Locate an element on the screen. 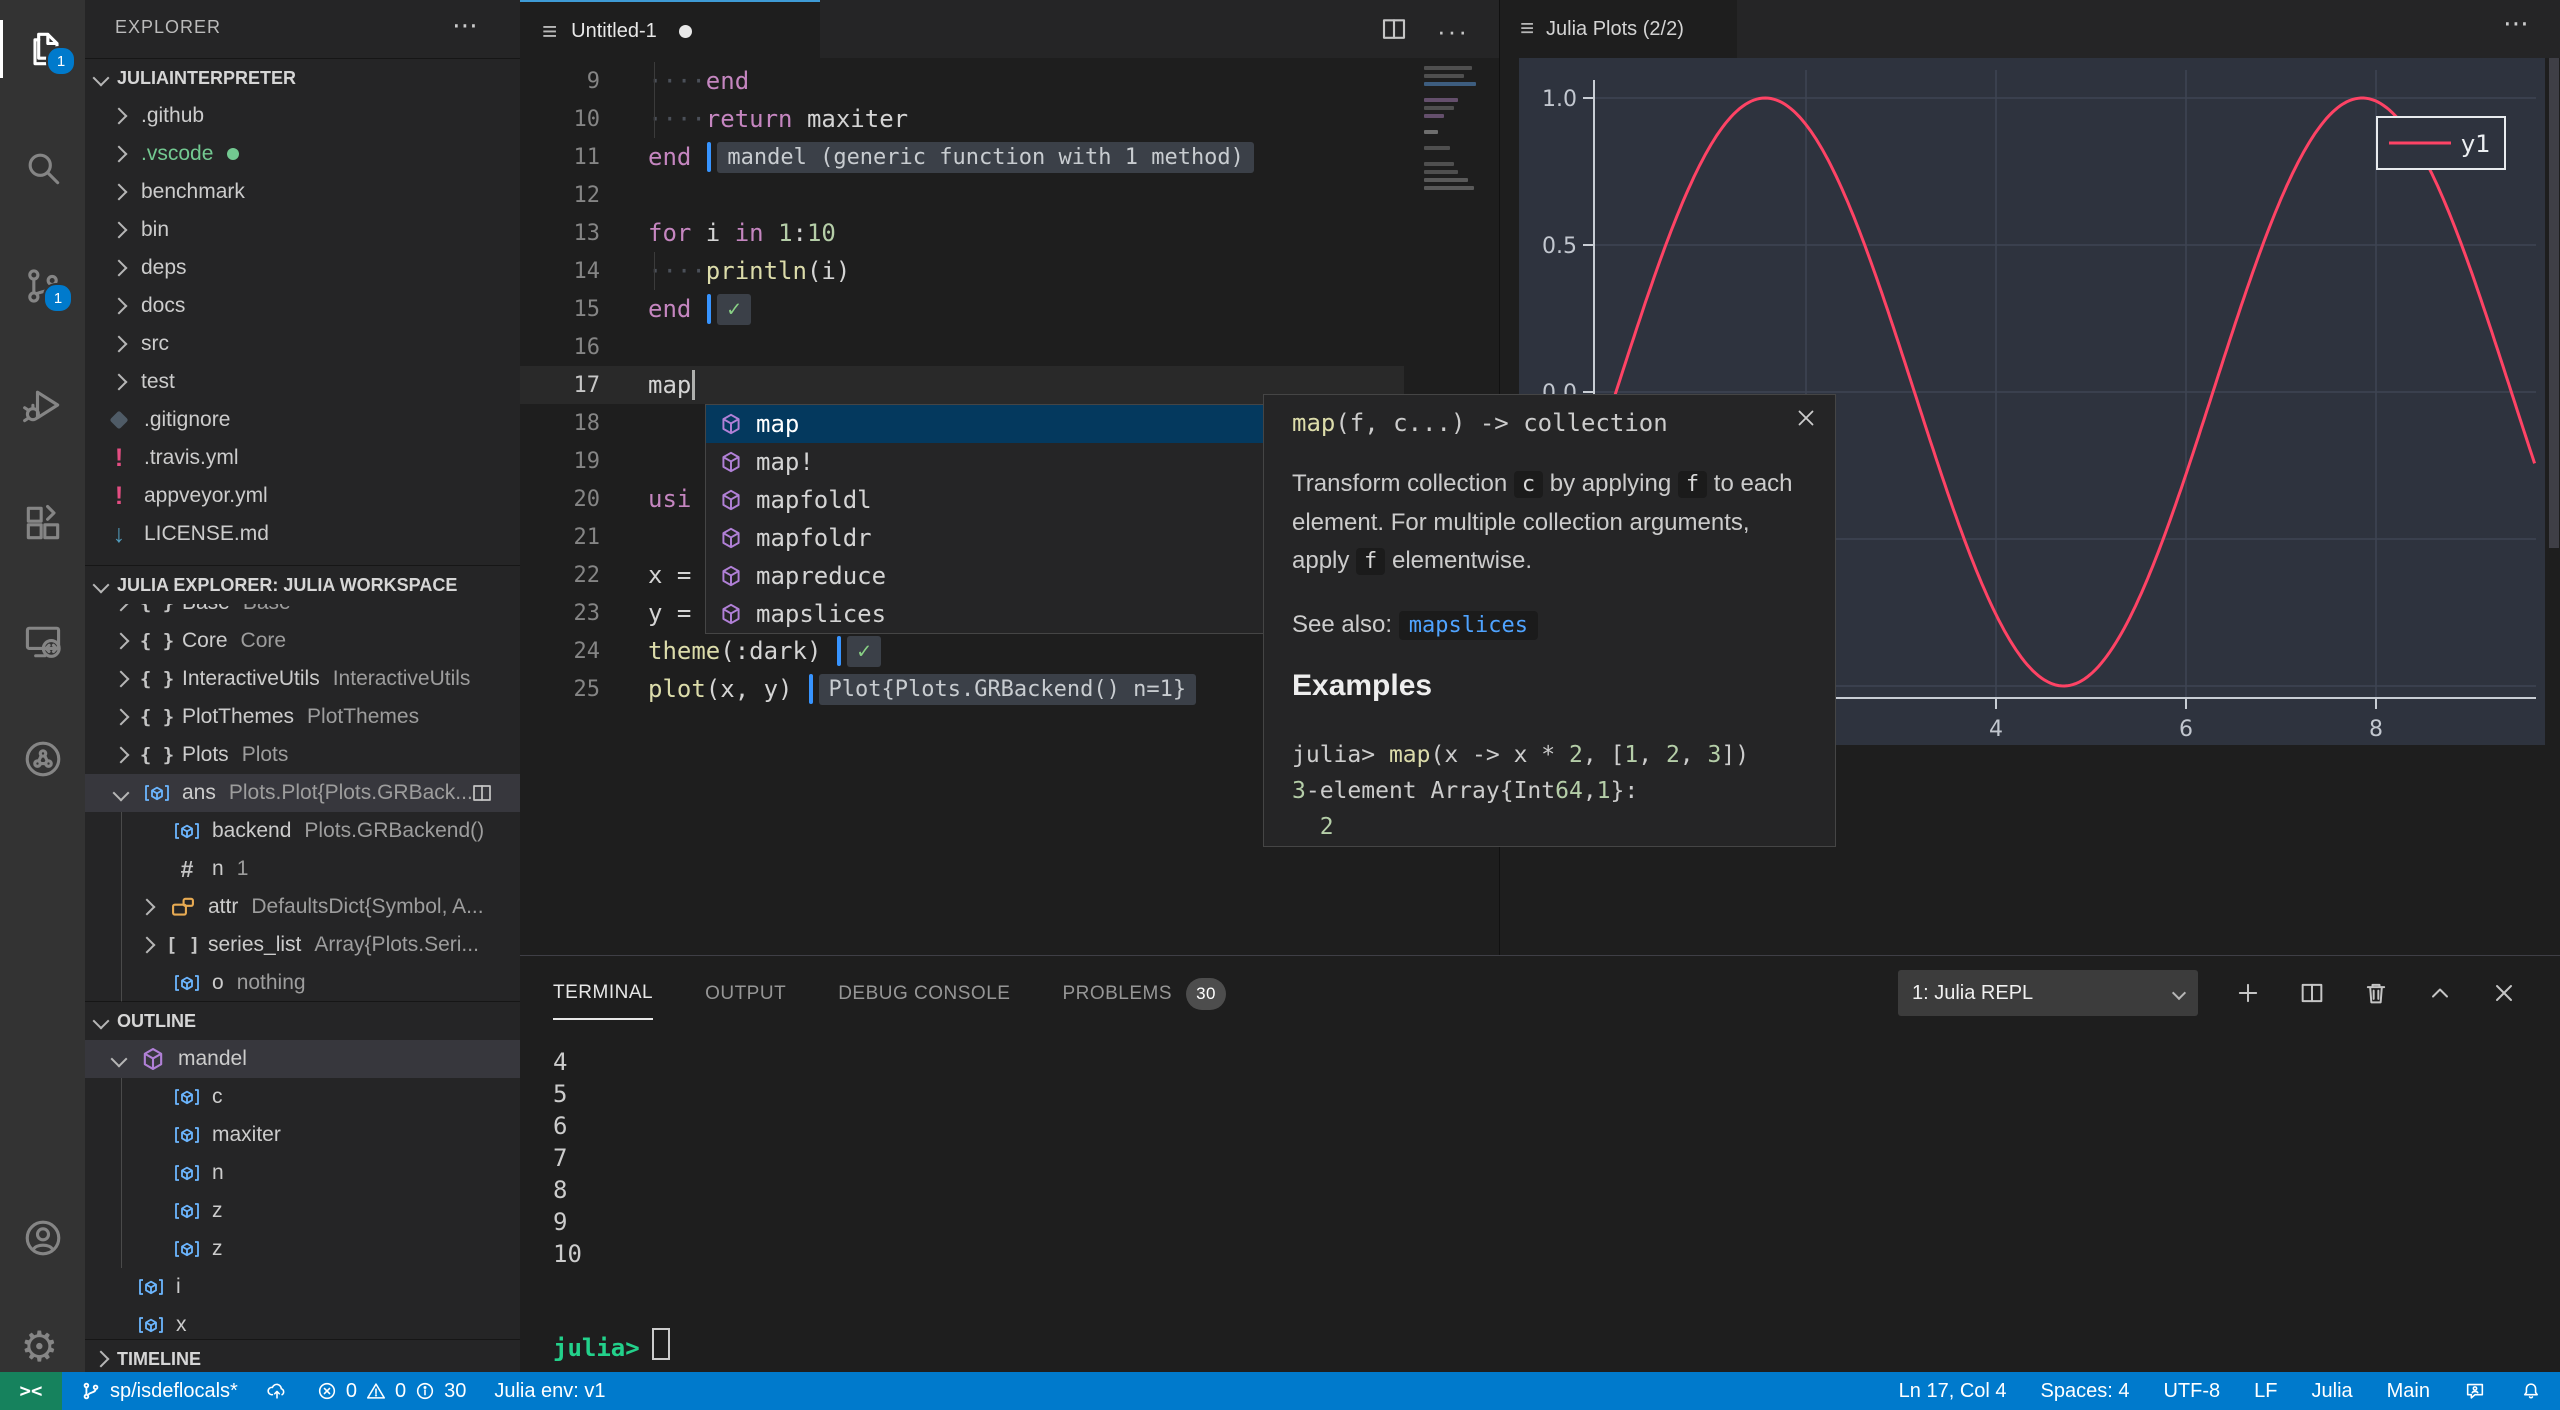 This screenshot has height=1410, width=2560. tree-item-.vscode: .vscode is located at coordinates (302, 154).